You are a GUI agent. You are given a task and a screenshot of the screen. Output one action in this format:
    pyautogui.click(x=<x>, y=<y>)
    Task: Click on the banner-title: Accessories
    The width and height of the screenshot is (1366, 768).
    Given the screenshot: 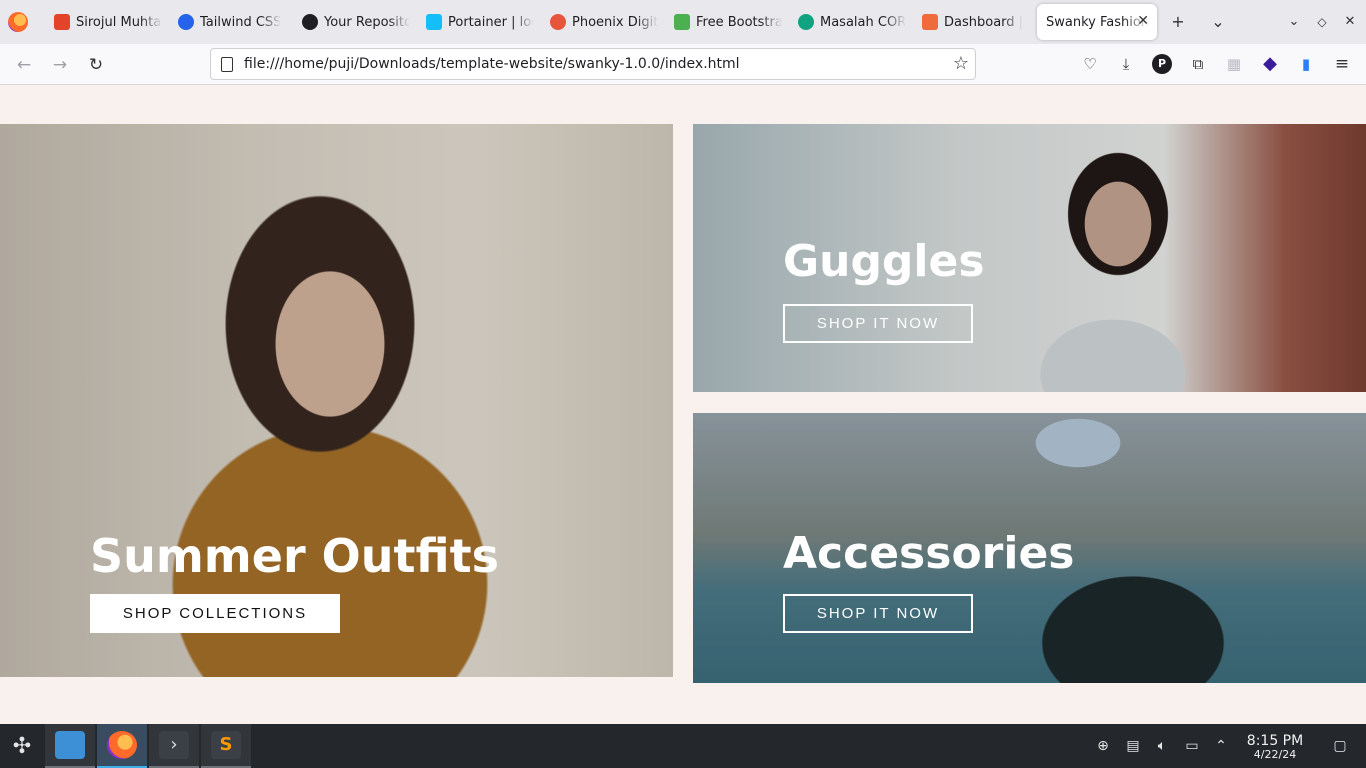 What is the action you would take?
    pyautogui.click(x=929, y=553)
    